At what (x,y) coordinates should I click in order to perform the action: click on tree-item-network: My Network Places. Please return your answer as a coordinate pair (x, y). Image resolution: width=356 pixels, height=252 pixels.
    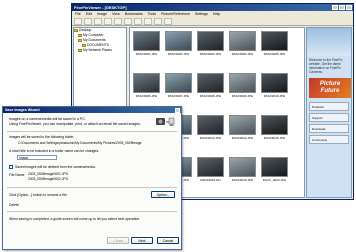
    Looking at the image, I should click on (100, 50).